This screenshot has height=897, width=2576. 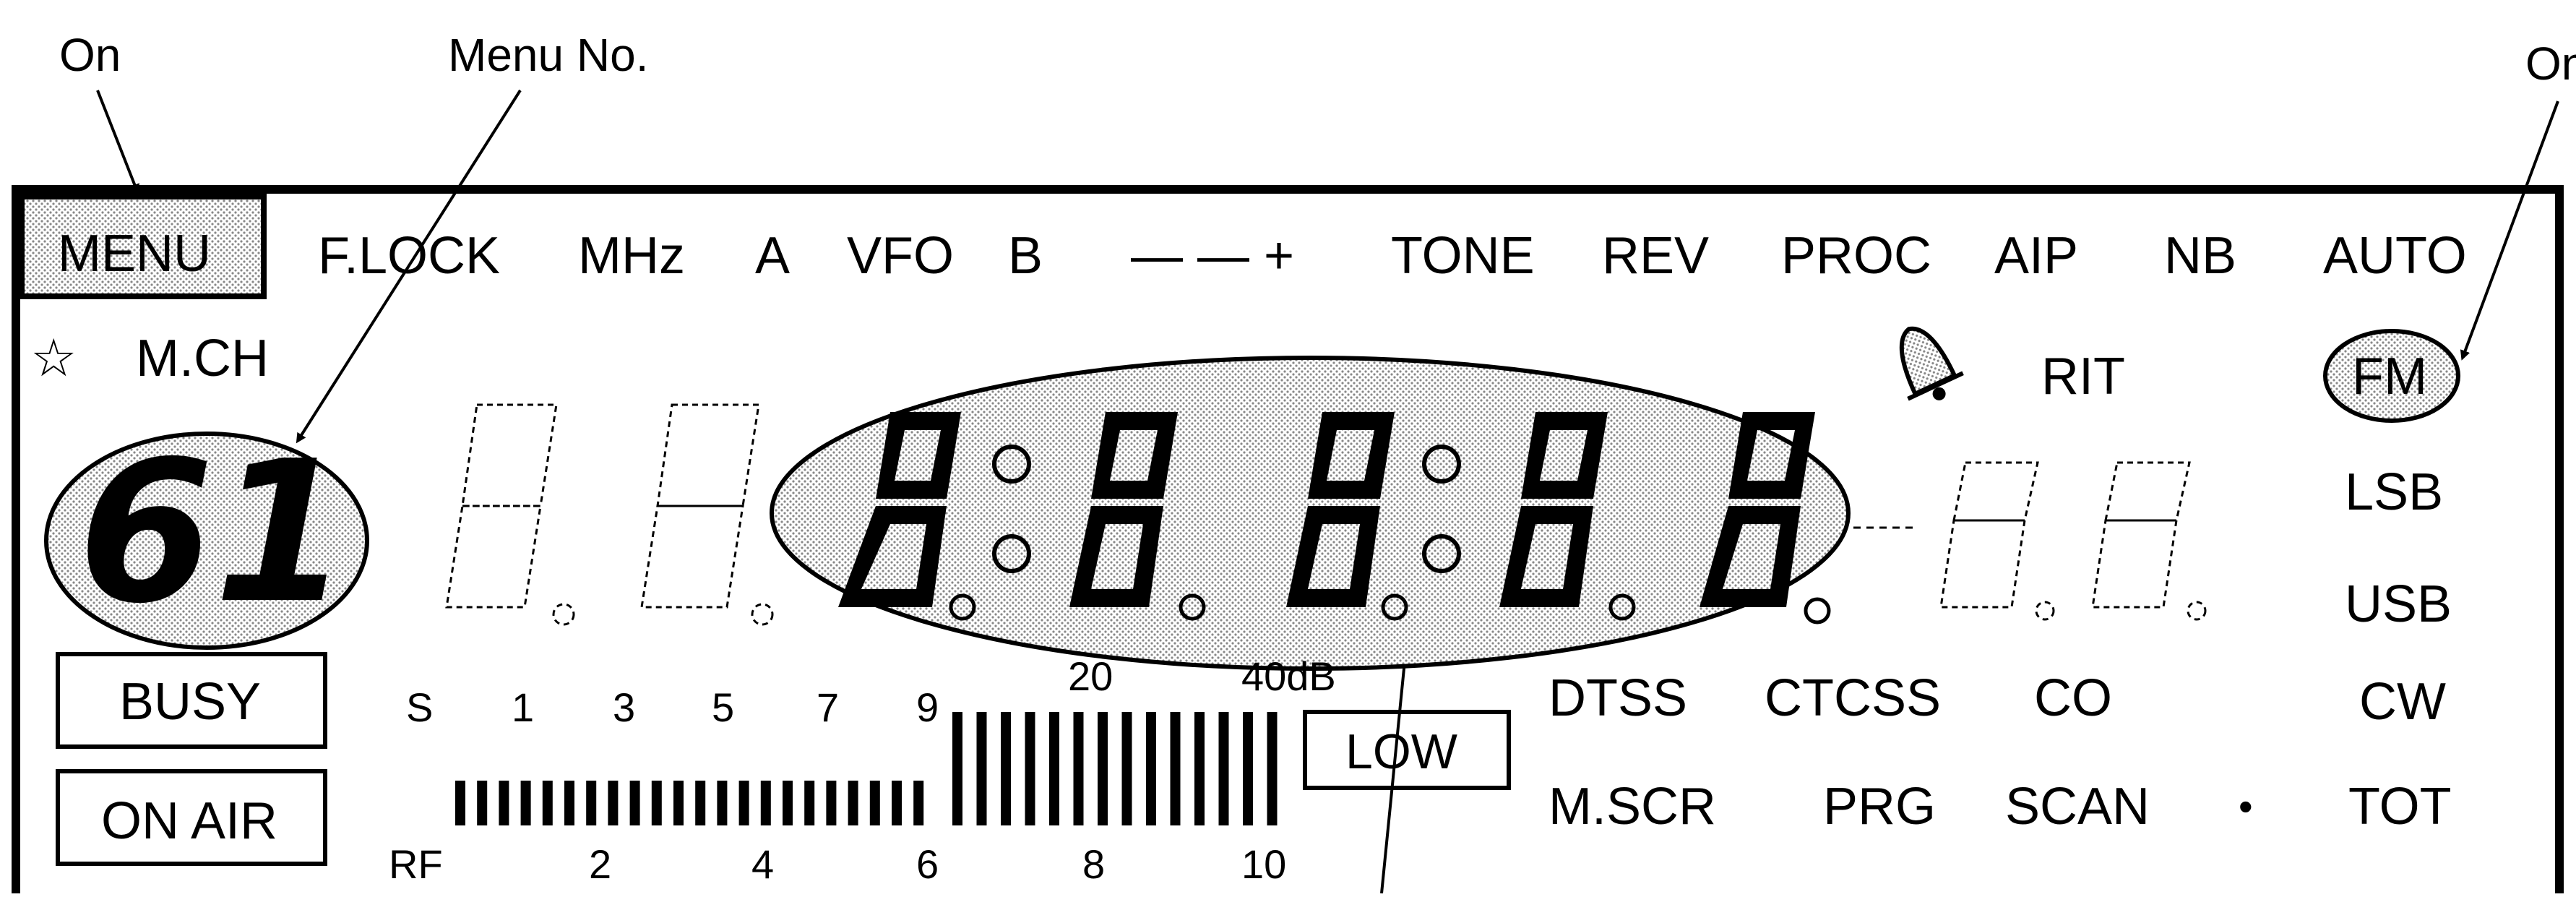 What do you see at coordinates (2036, 256) in the screenshot?
I see `aip-label: AIP` at bounding box center [2036, 256].